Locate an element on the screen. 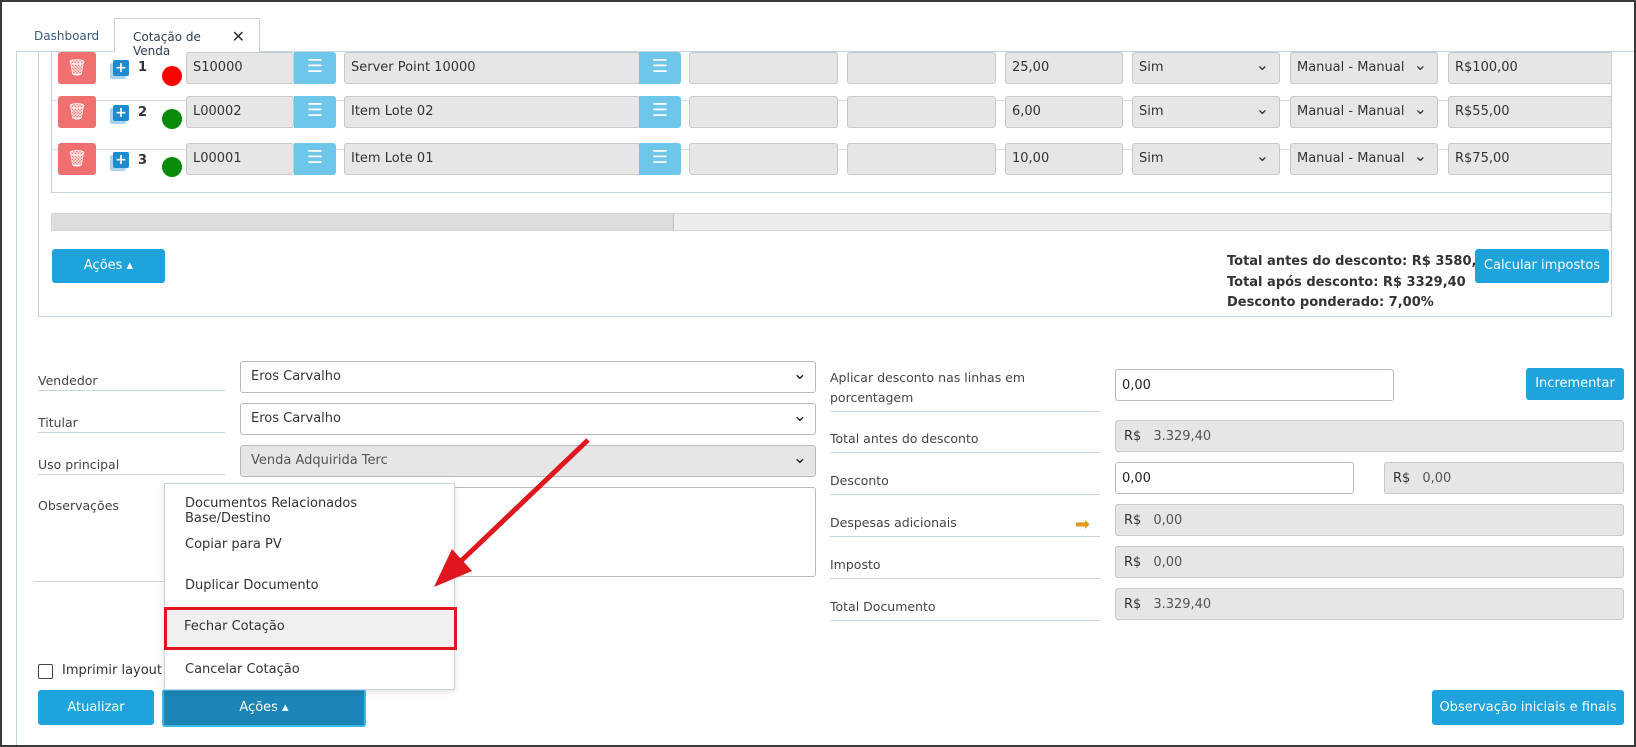  total-antes-field: R$ 3.329,40 is located at coordinates (1369, 436).